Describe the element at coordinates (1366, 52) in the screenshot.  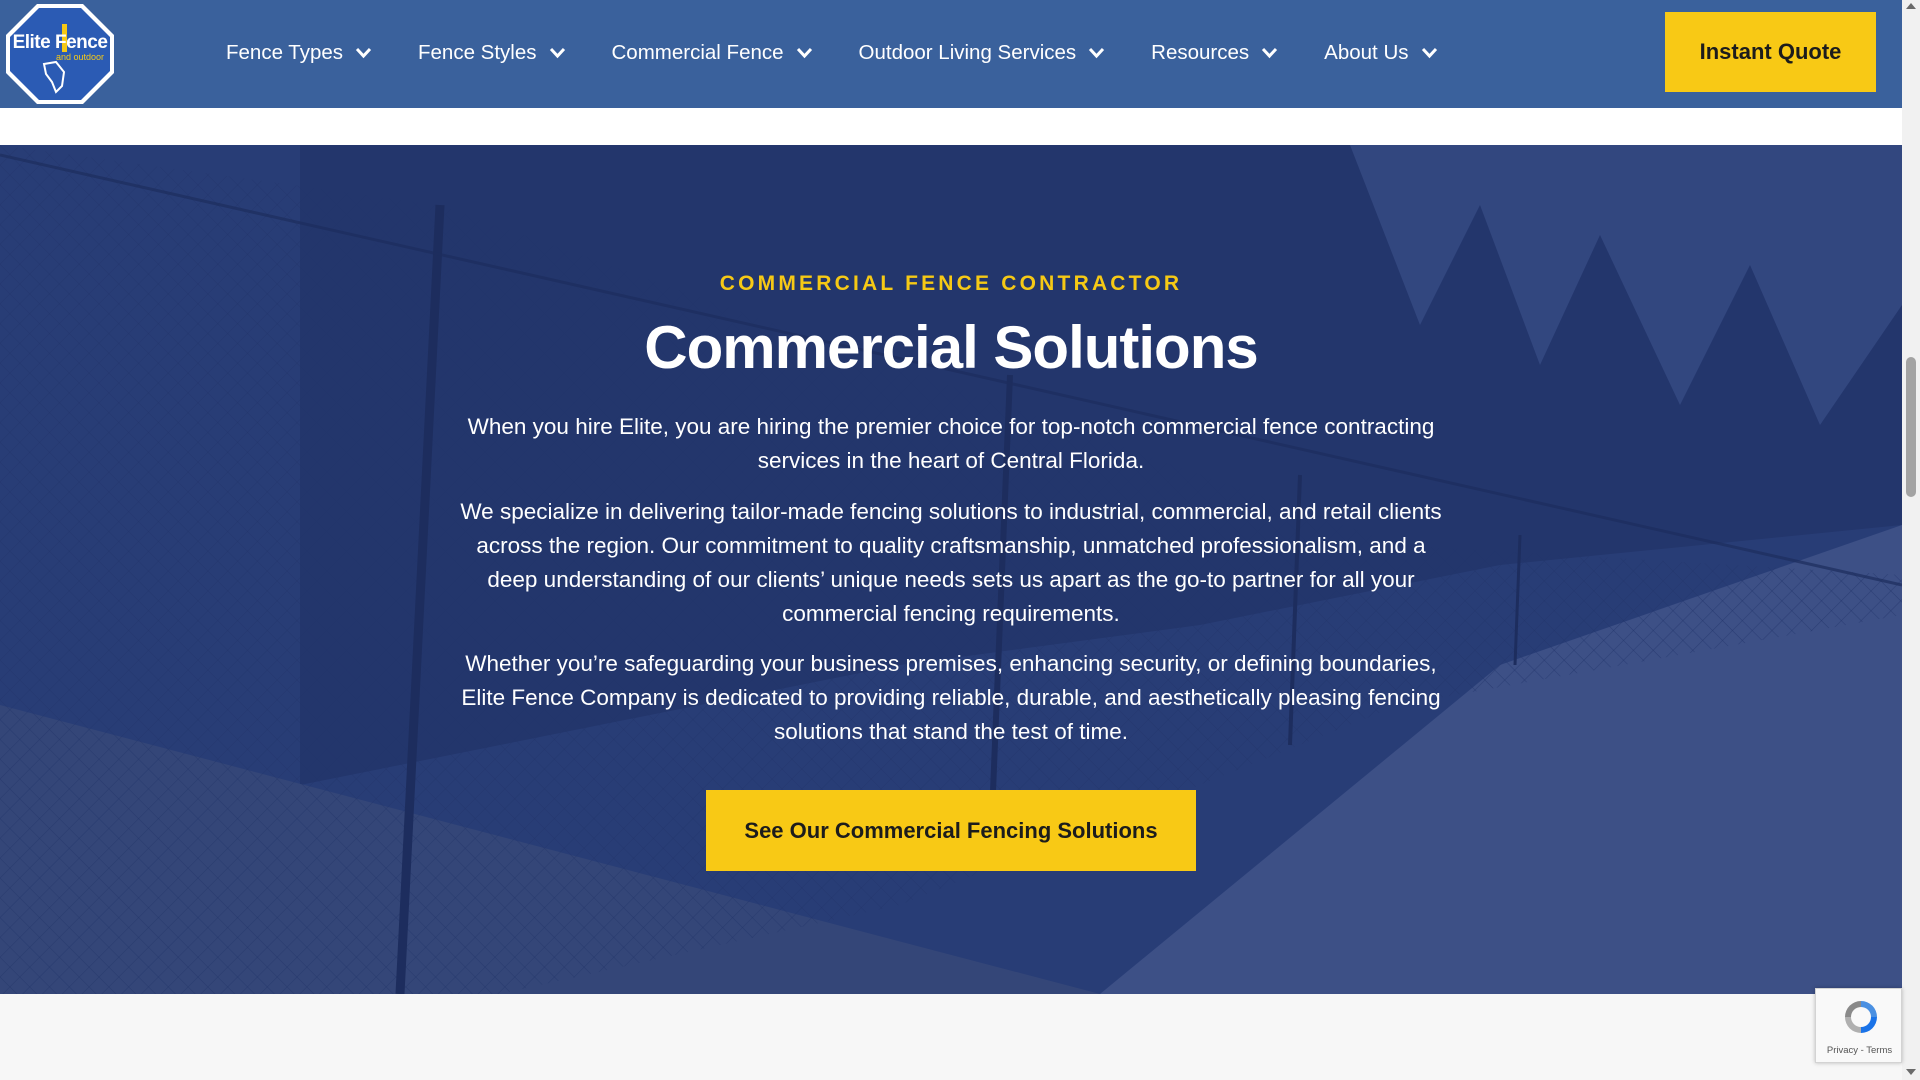
I see `nav-item-label: About Us` at that location.